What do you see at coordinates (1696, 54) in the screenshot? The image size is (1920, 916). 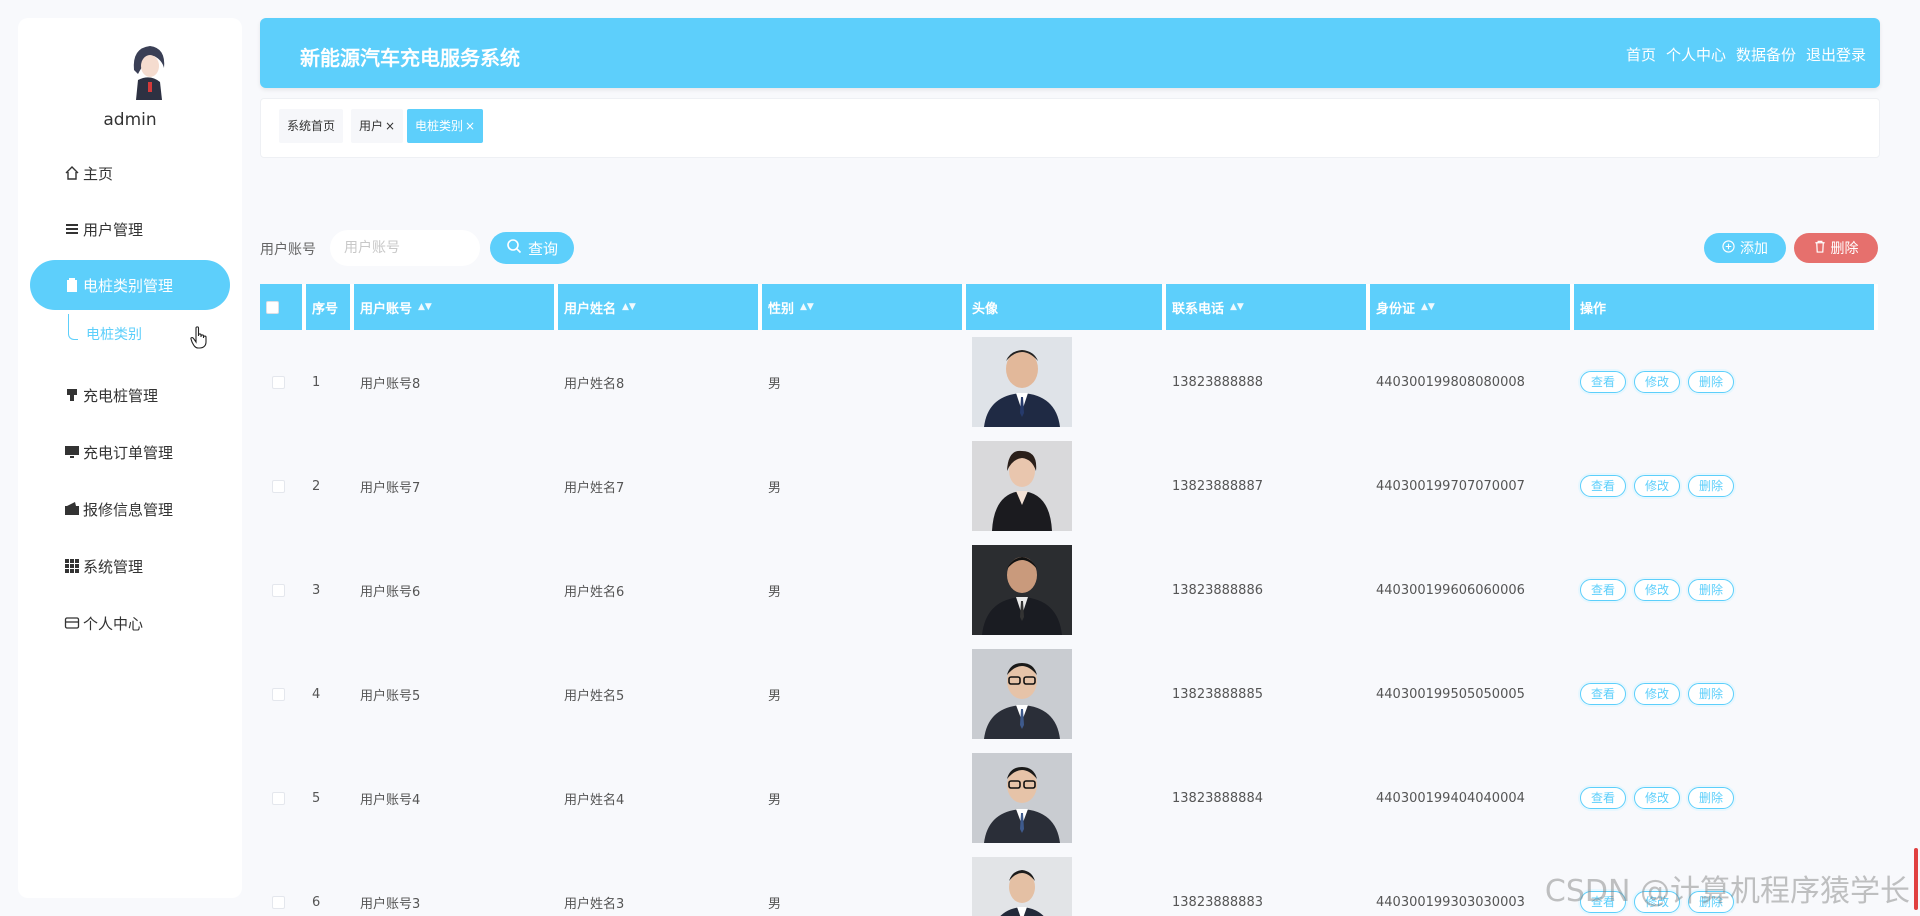 I see `nav-personal-center-link: 个人中心` at bounding box center [1696, 54].